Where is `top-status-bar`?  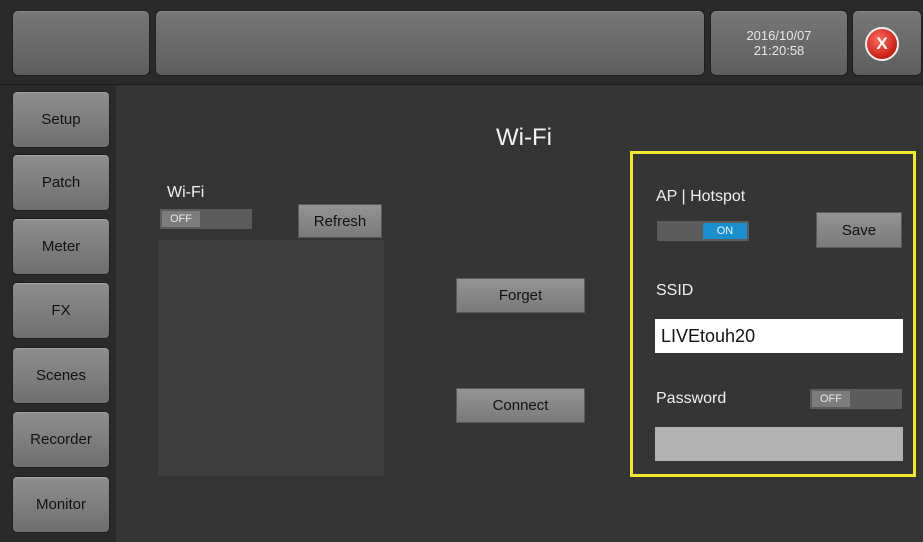
top-status-bar is located at coordinates (430, 43).